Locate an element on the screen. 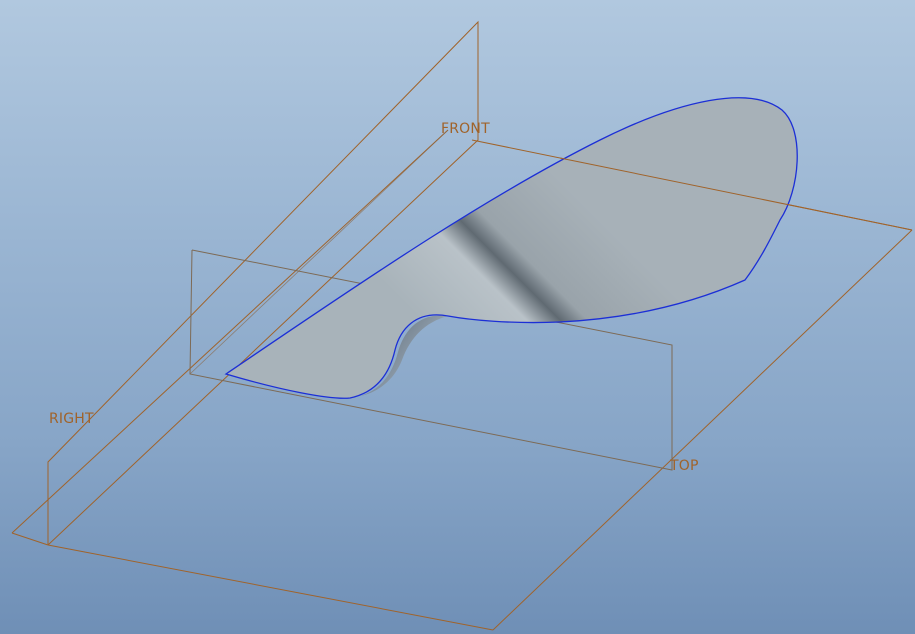  right-plane-label: RIGHT is located at coordinates (71, 419).